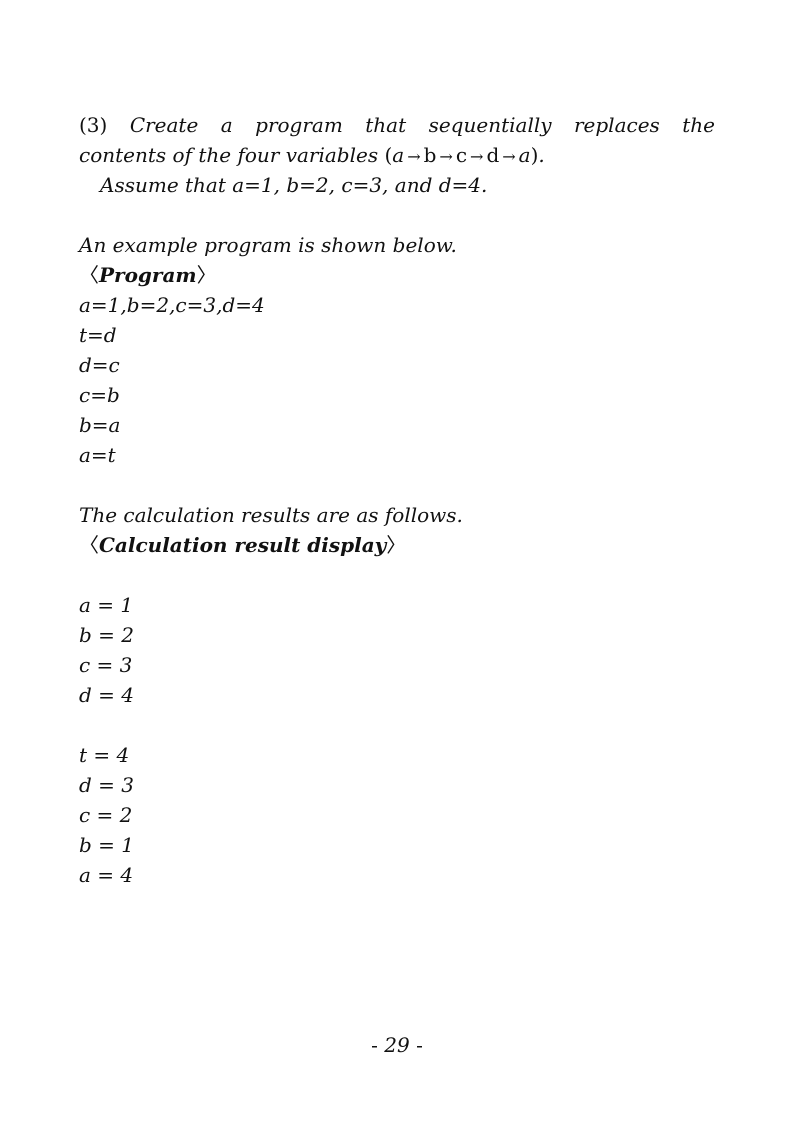 Image resolution: width=794 pixels, height=1123 pixels. I want to click on program-heading-label: Program, so click(148, 275).